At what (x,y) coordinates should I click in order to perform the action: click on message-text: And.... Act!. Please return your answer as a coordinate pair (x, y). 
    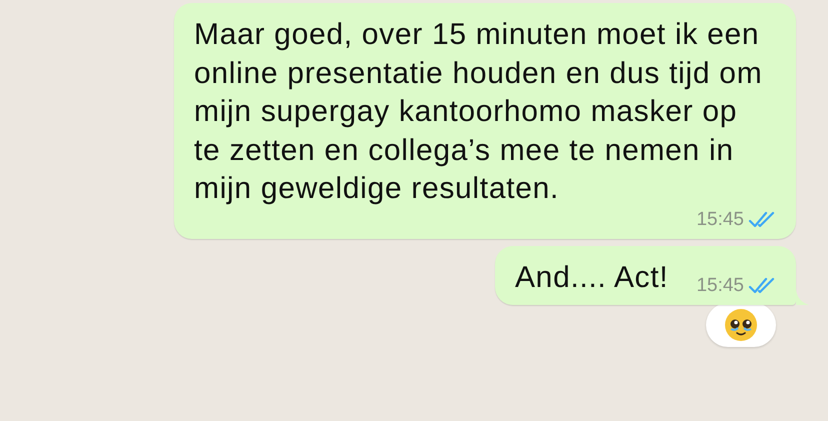
    Looking at the image, I should click on (591, 278).